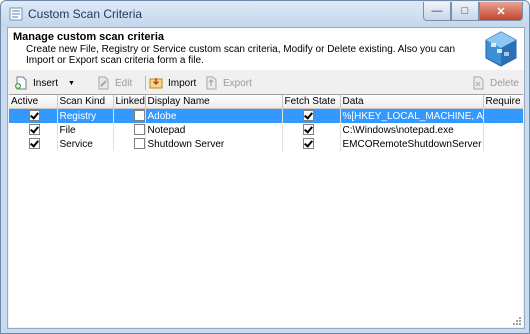 Image resolution: width=530 pixels, height=334 pixels. I want to click on insert-label: Insert, so click(46, 83).